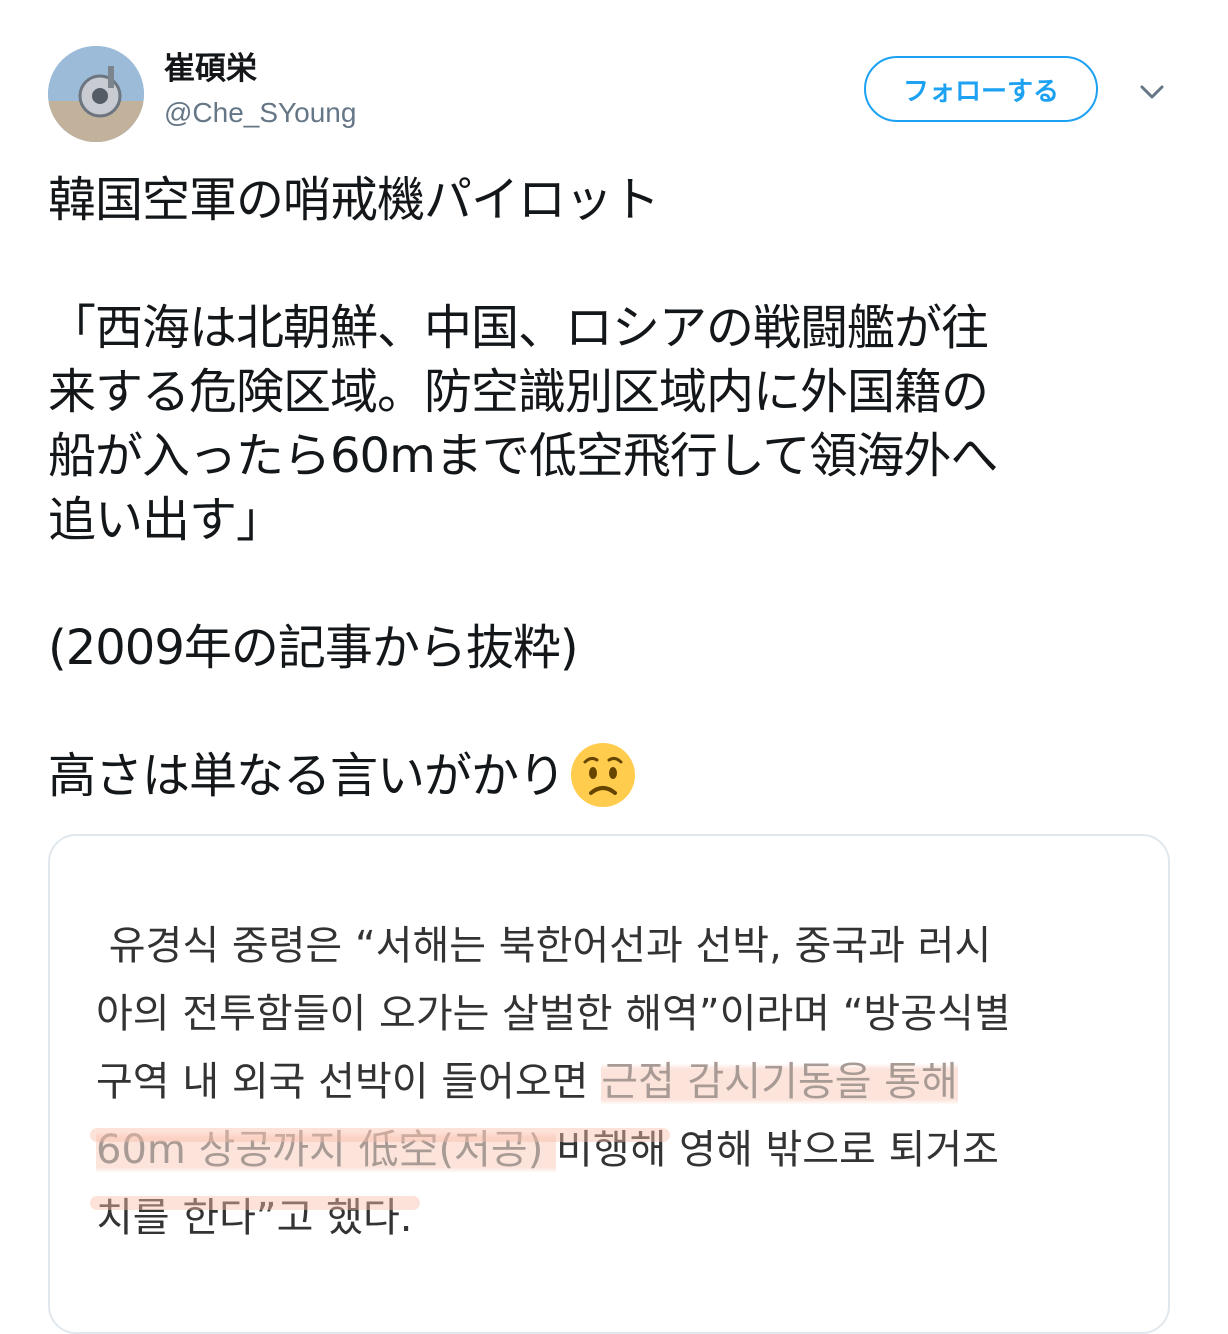  I want to click on worried-face-emoji-icon, so click(603, 775).